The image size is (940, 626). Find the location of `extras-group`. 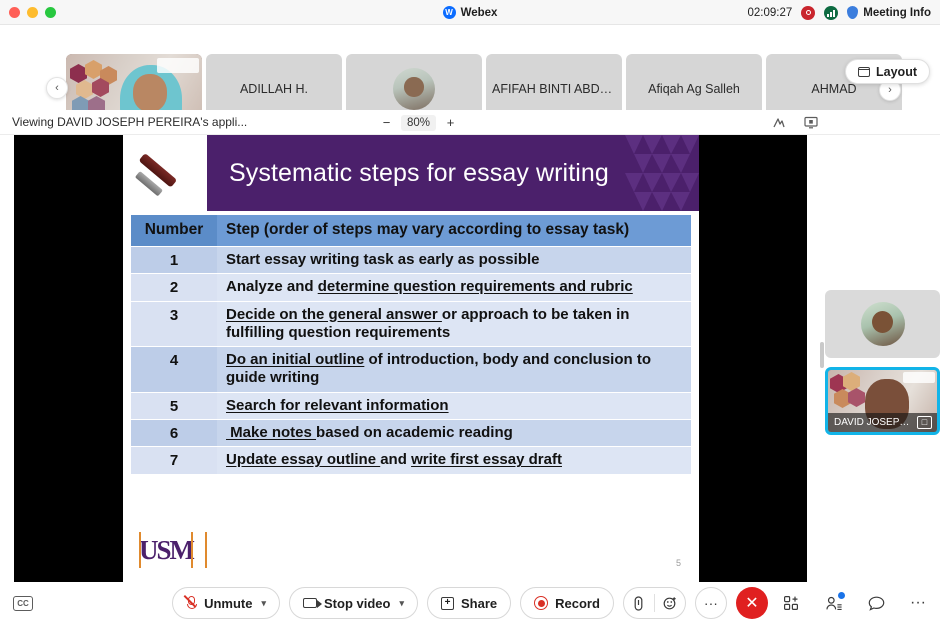

extras-group is located at coordinates (654, 603).